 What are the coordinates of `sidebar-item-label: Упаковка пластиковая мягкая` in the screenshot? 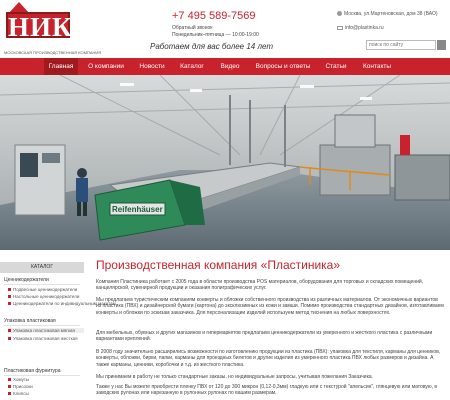 It's located at (44, 330).